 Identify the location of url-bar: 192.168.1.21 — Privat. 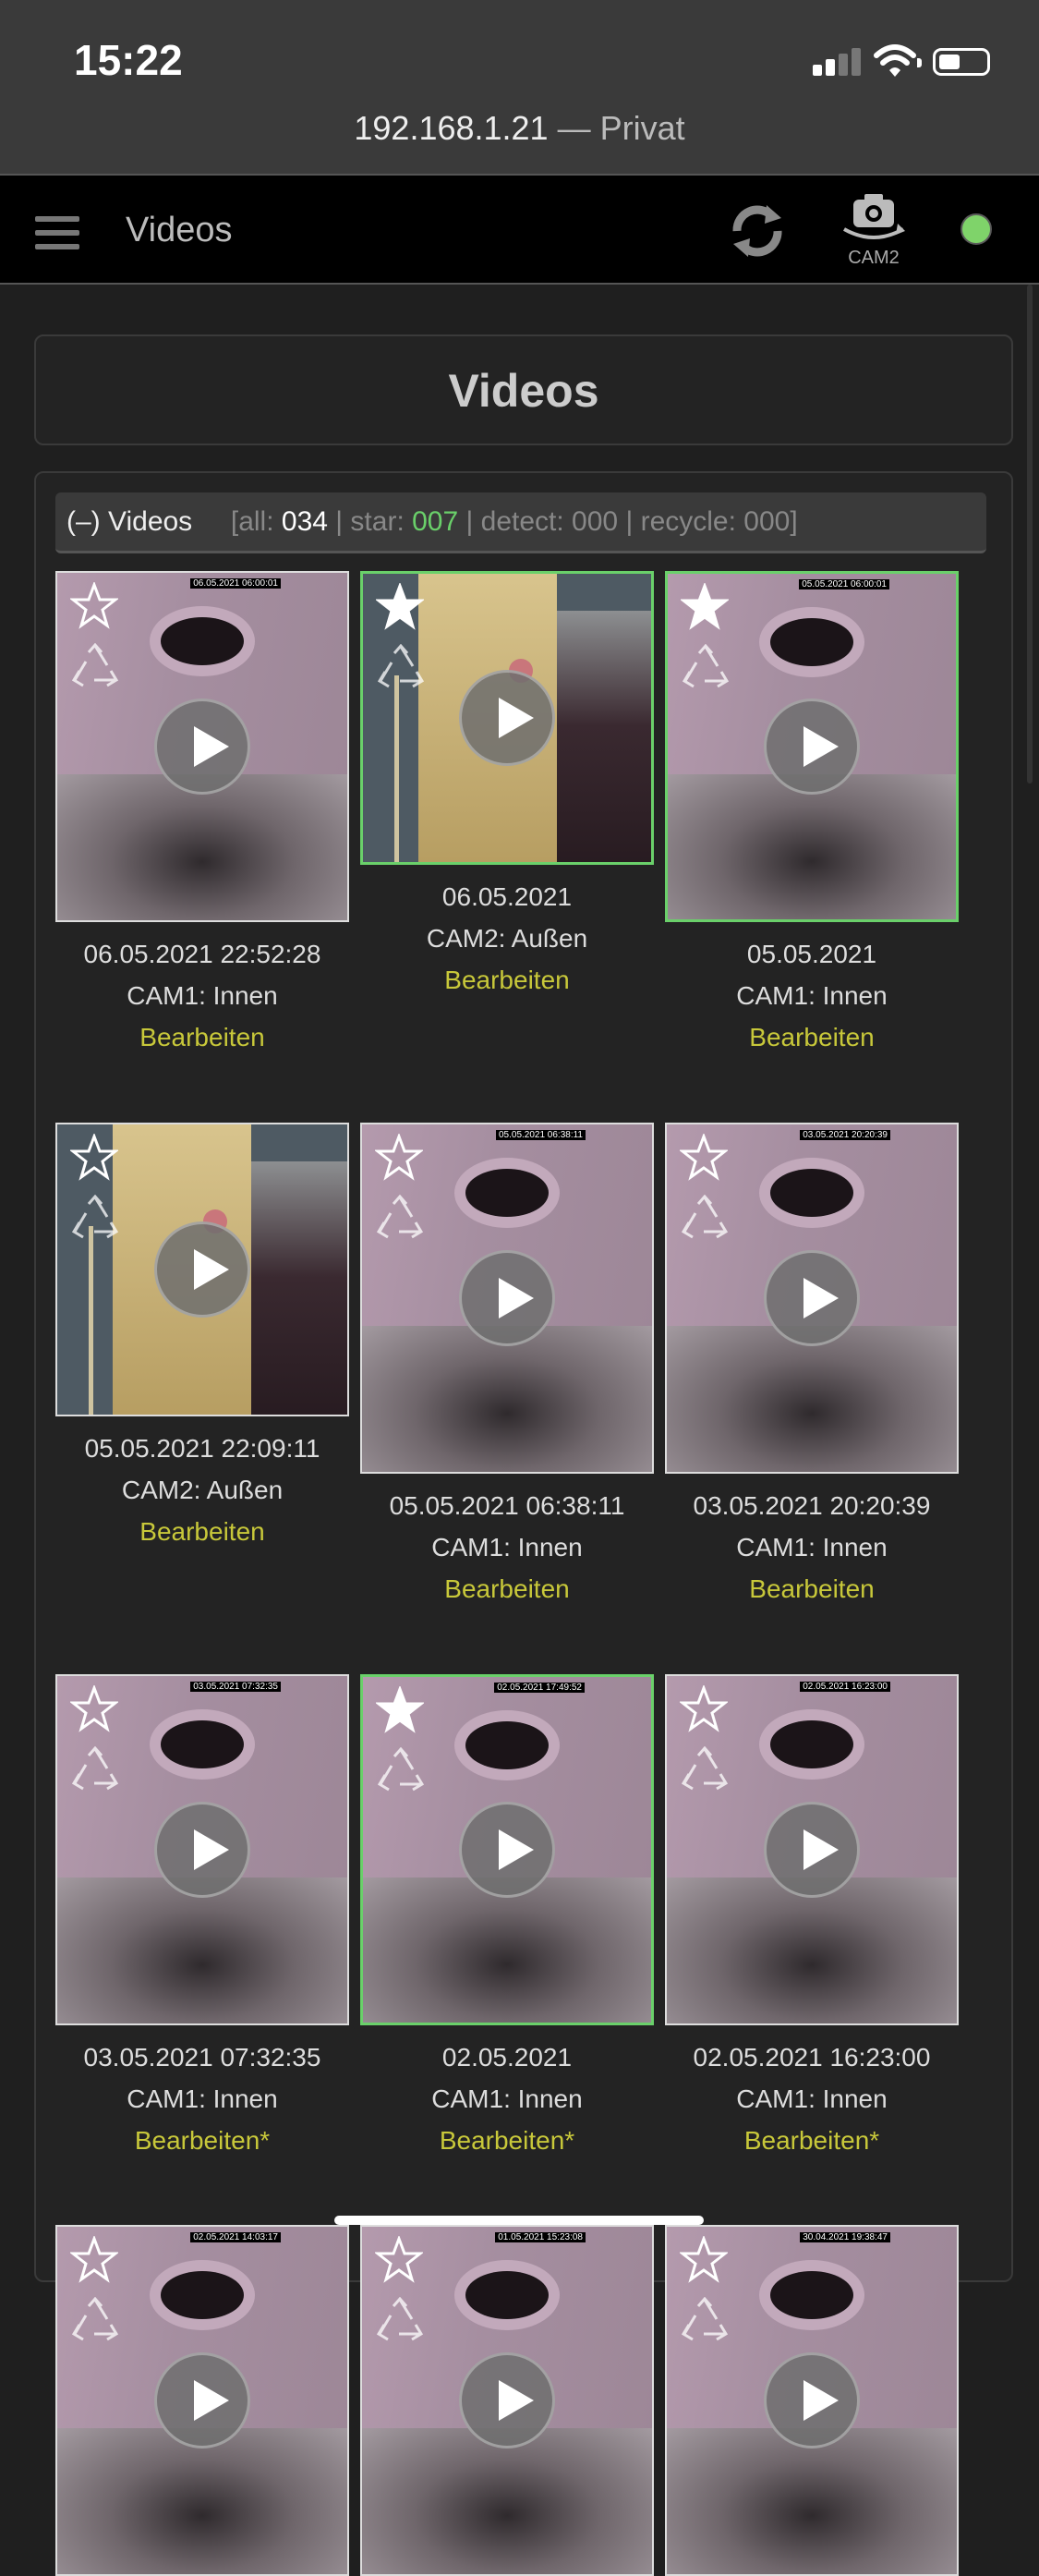
(519, 128).